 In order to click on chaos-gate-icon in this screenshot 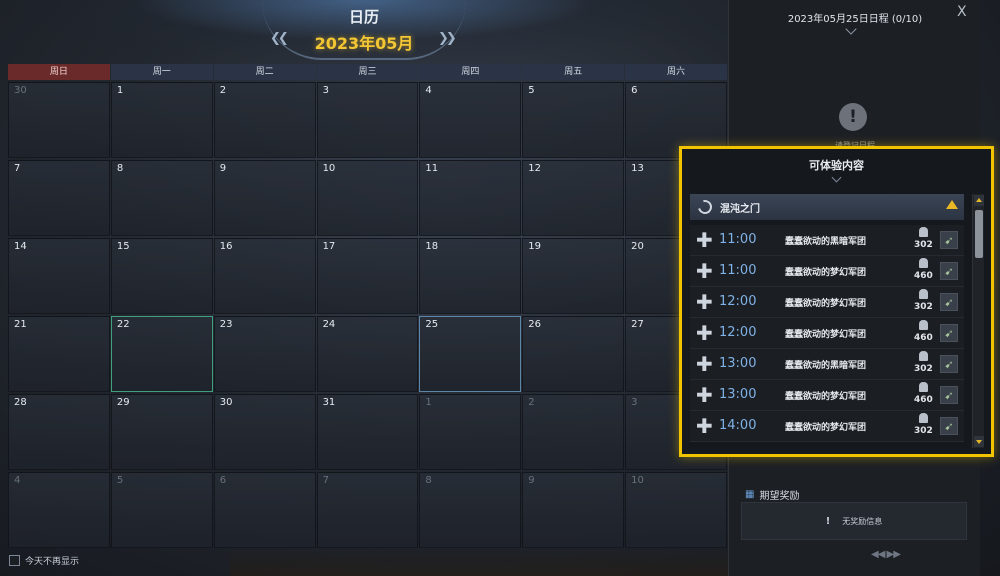, I will do `click(705, 207)`.